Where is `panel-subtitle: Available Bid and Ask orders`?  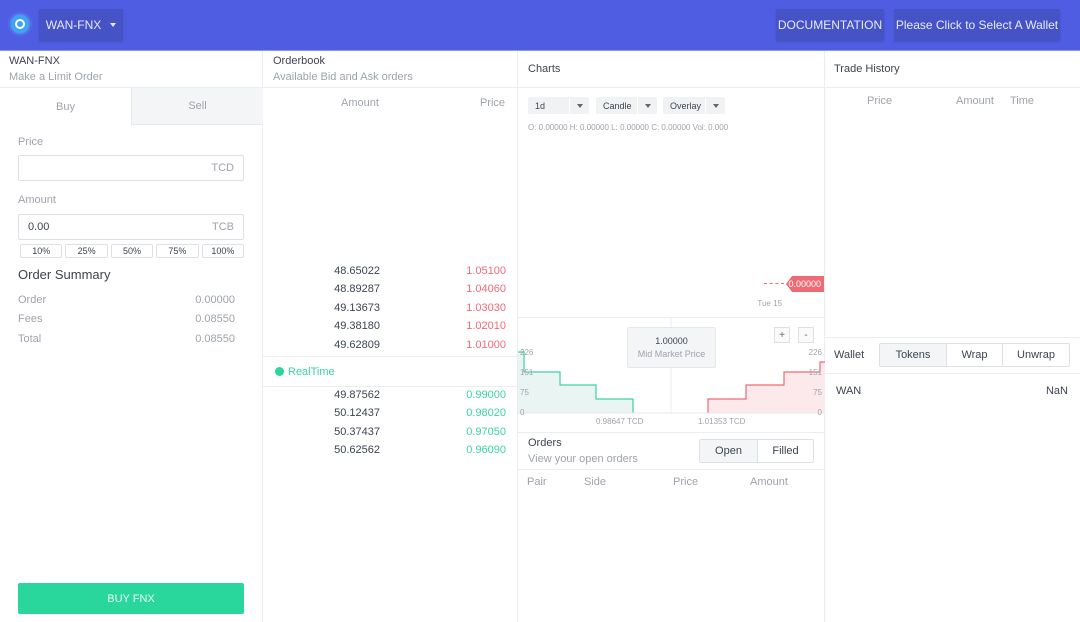 panel-subtitle: Available Bid and Ask orders is located at coordinates (343, 77).